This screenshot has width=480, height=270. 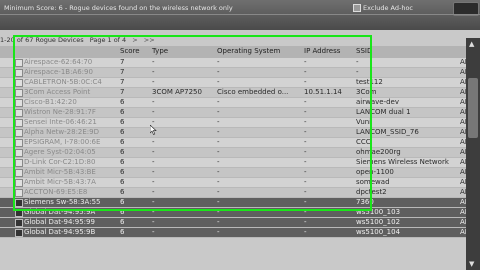 I want to click on table-row: EPSIGRAM, I-78:00:6E 6- - - CCC AP, so click(x=240, y=143).